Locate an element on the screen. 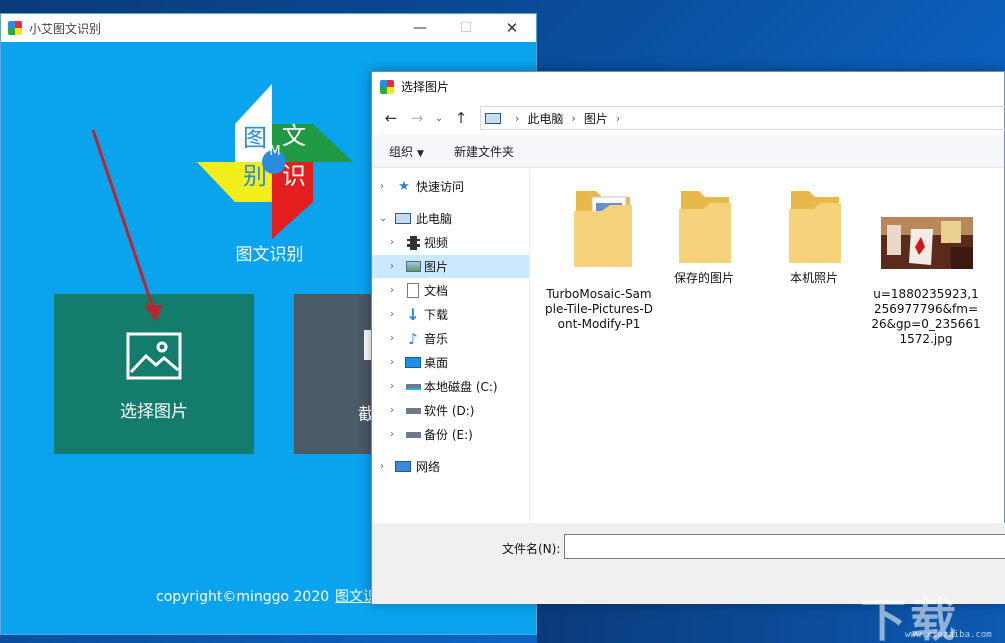 This screenshot has height=643, width=1005. desktop-icon is located at coordinates (413, 363).